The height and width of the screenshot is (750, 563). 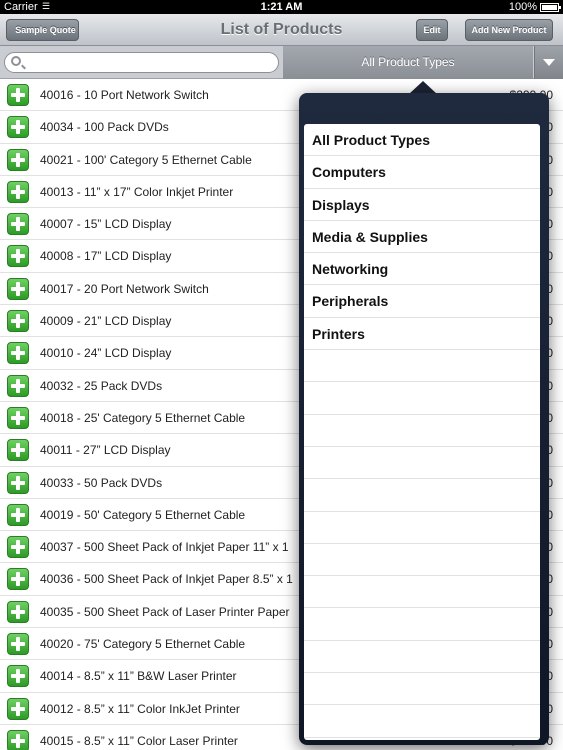 I want to click on product-type-option: Computers, so click(x=422, y=172).